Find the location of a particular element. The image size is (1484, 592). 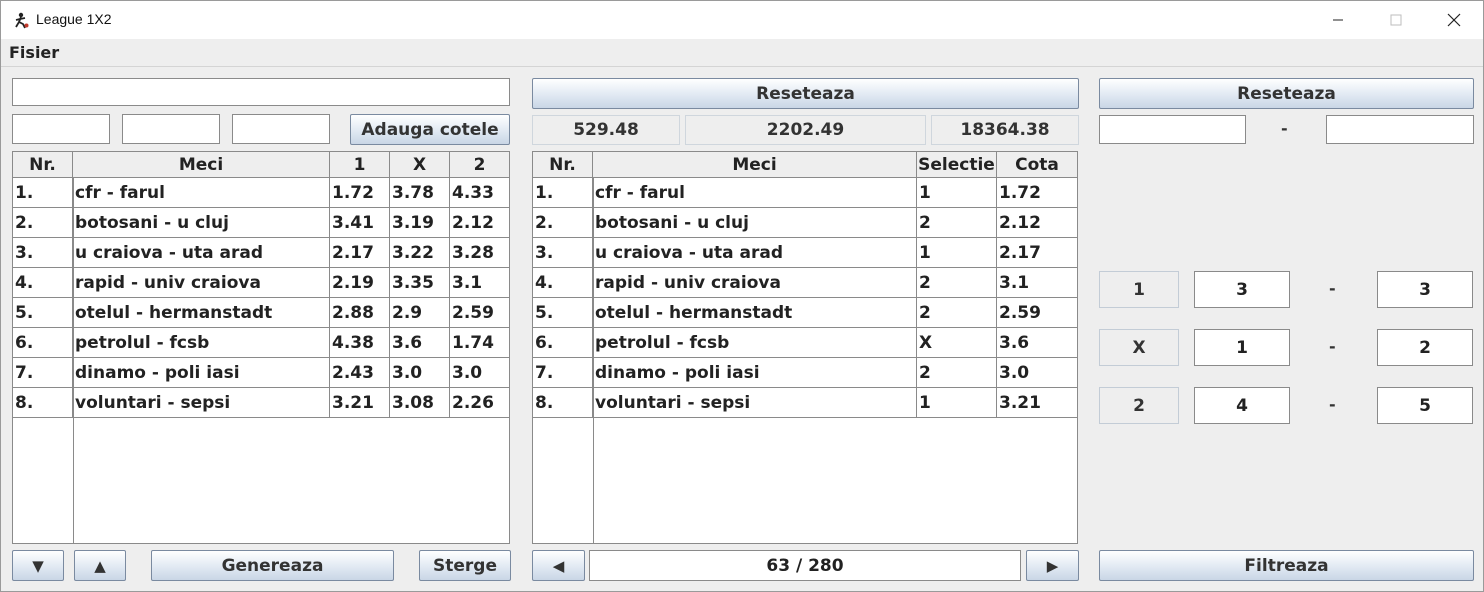

reset-filter-button: Reseteaza is located at coordinates (1286, 93).